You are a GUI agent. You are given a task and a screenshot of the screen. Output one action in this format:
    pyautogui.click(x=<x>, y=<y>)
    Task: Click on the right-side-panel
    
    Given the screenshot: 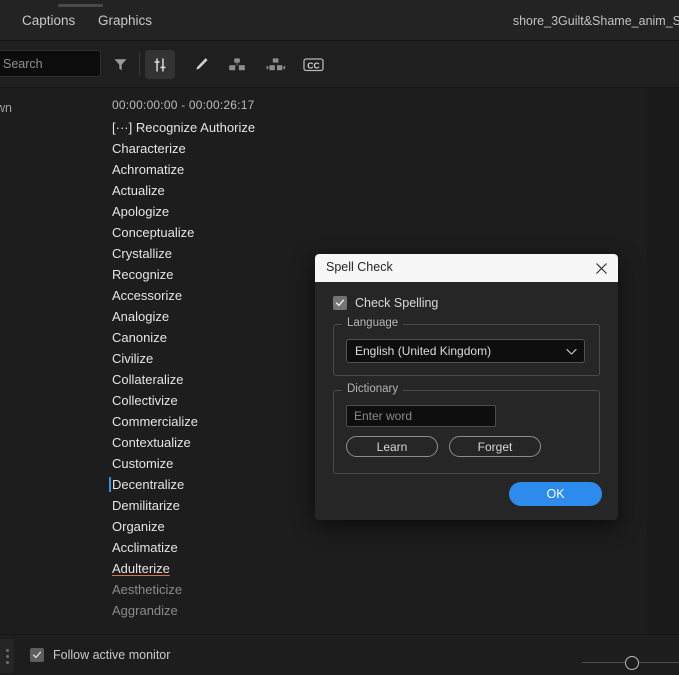 What is the action you would take?
    pyautogui.click(x=663, y=361)
    